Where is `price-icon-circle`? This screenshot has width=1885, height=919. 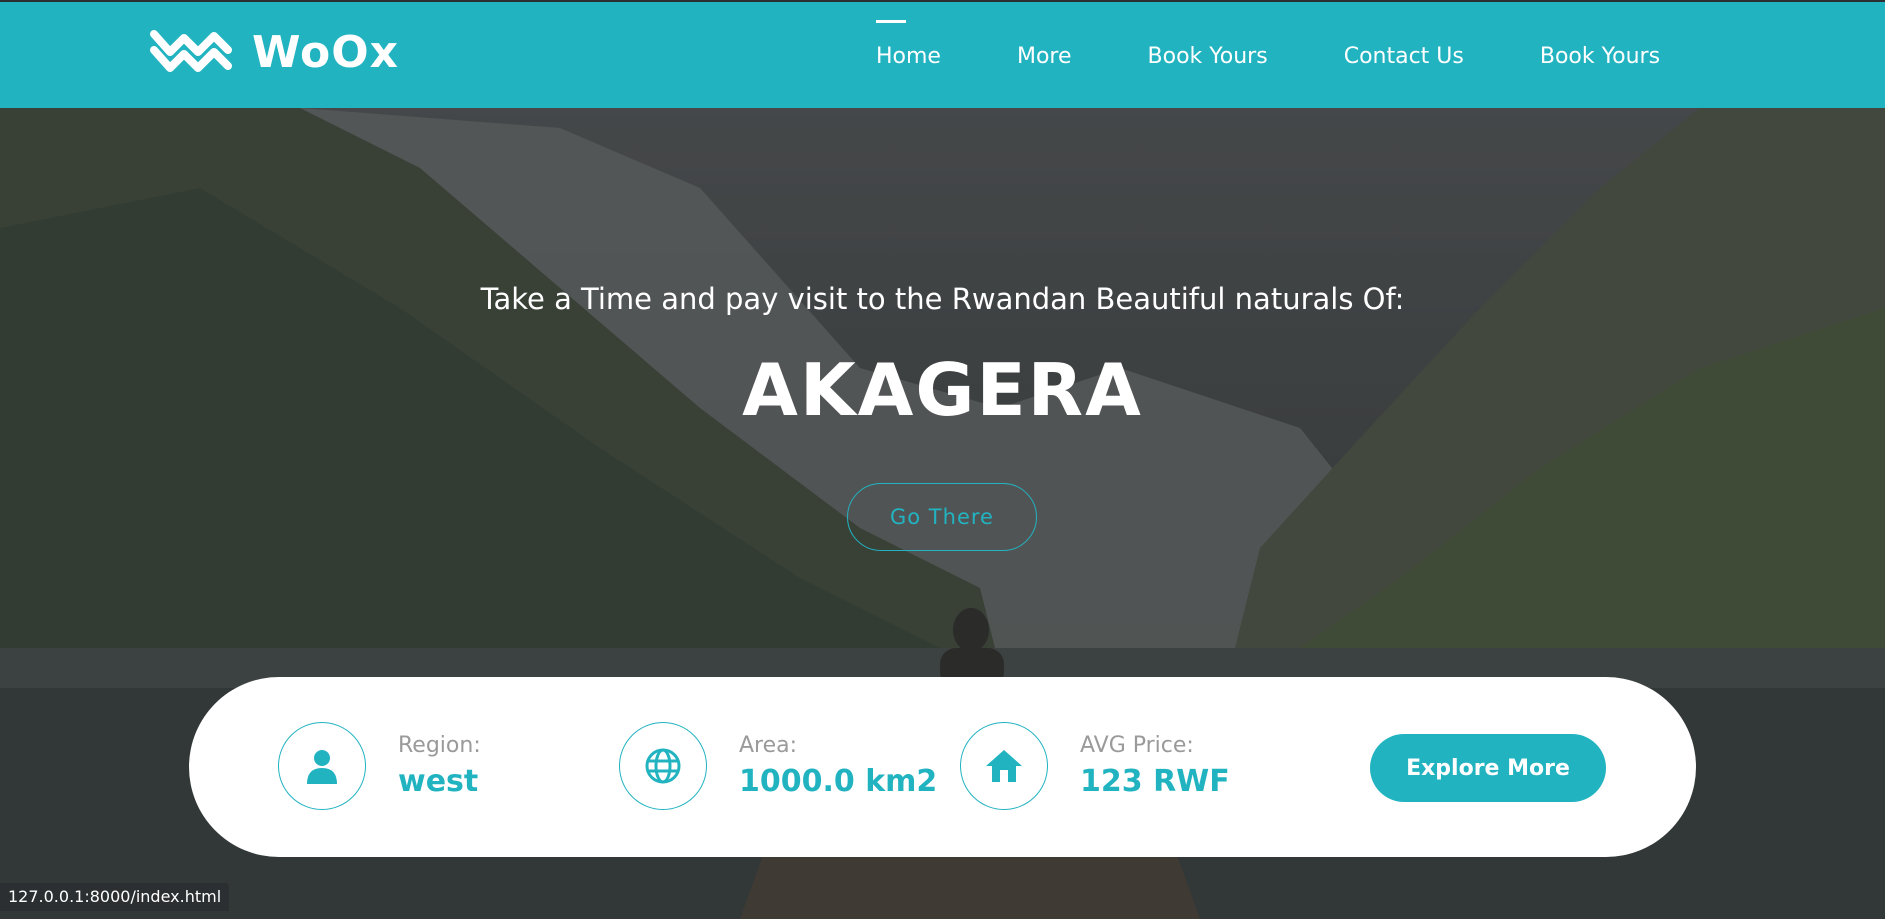 price-icon-circle is located at coordinates (1004, 766).